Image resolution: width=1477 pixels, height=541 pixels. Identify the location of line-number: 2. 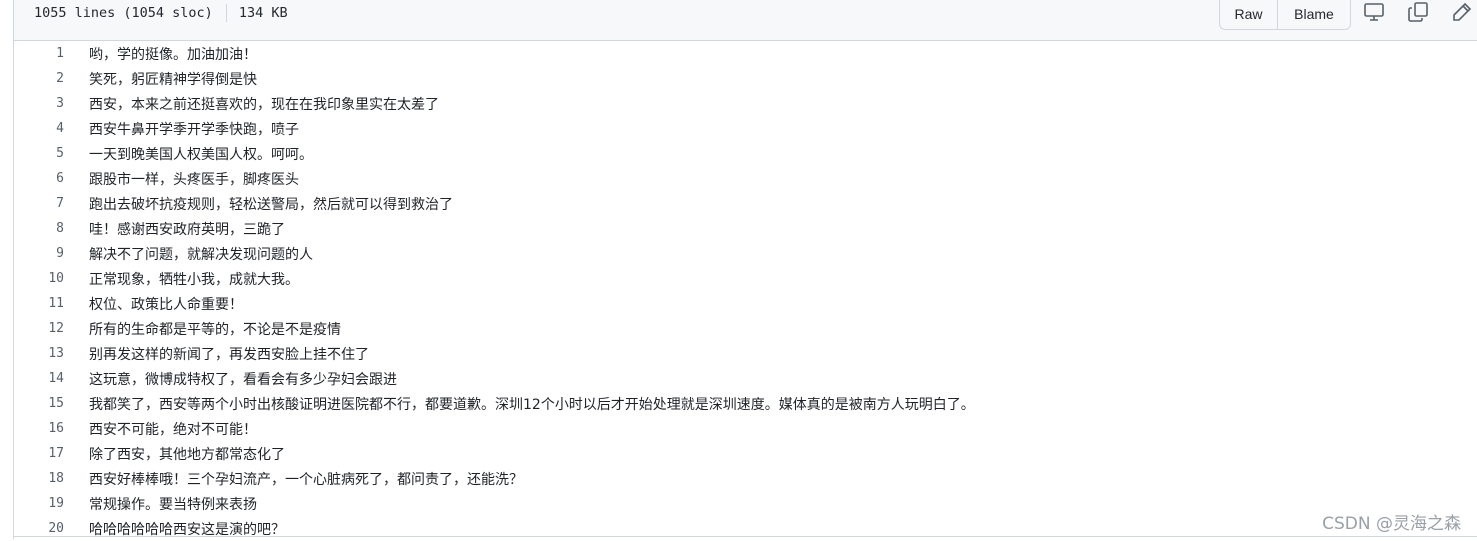
(39, 78).